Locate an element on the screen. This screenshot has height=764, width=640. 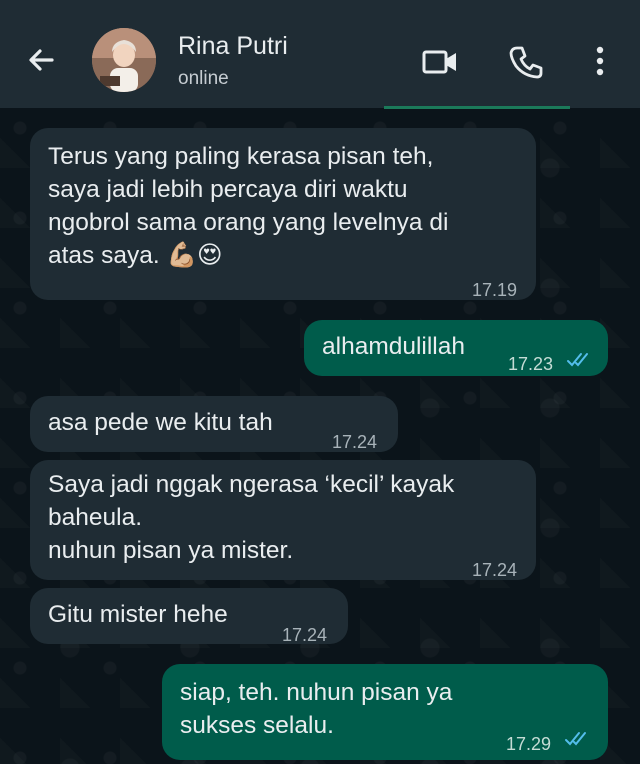
video-call-icon is located at coordinates (439, 62).